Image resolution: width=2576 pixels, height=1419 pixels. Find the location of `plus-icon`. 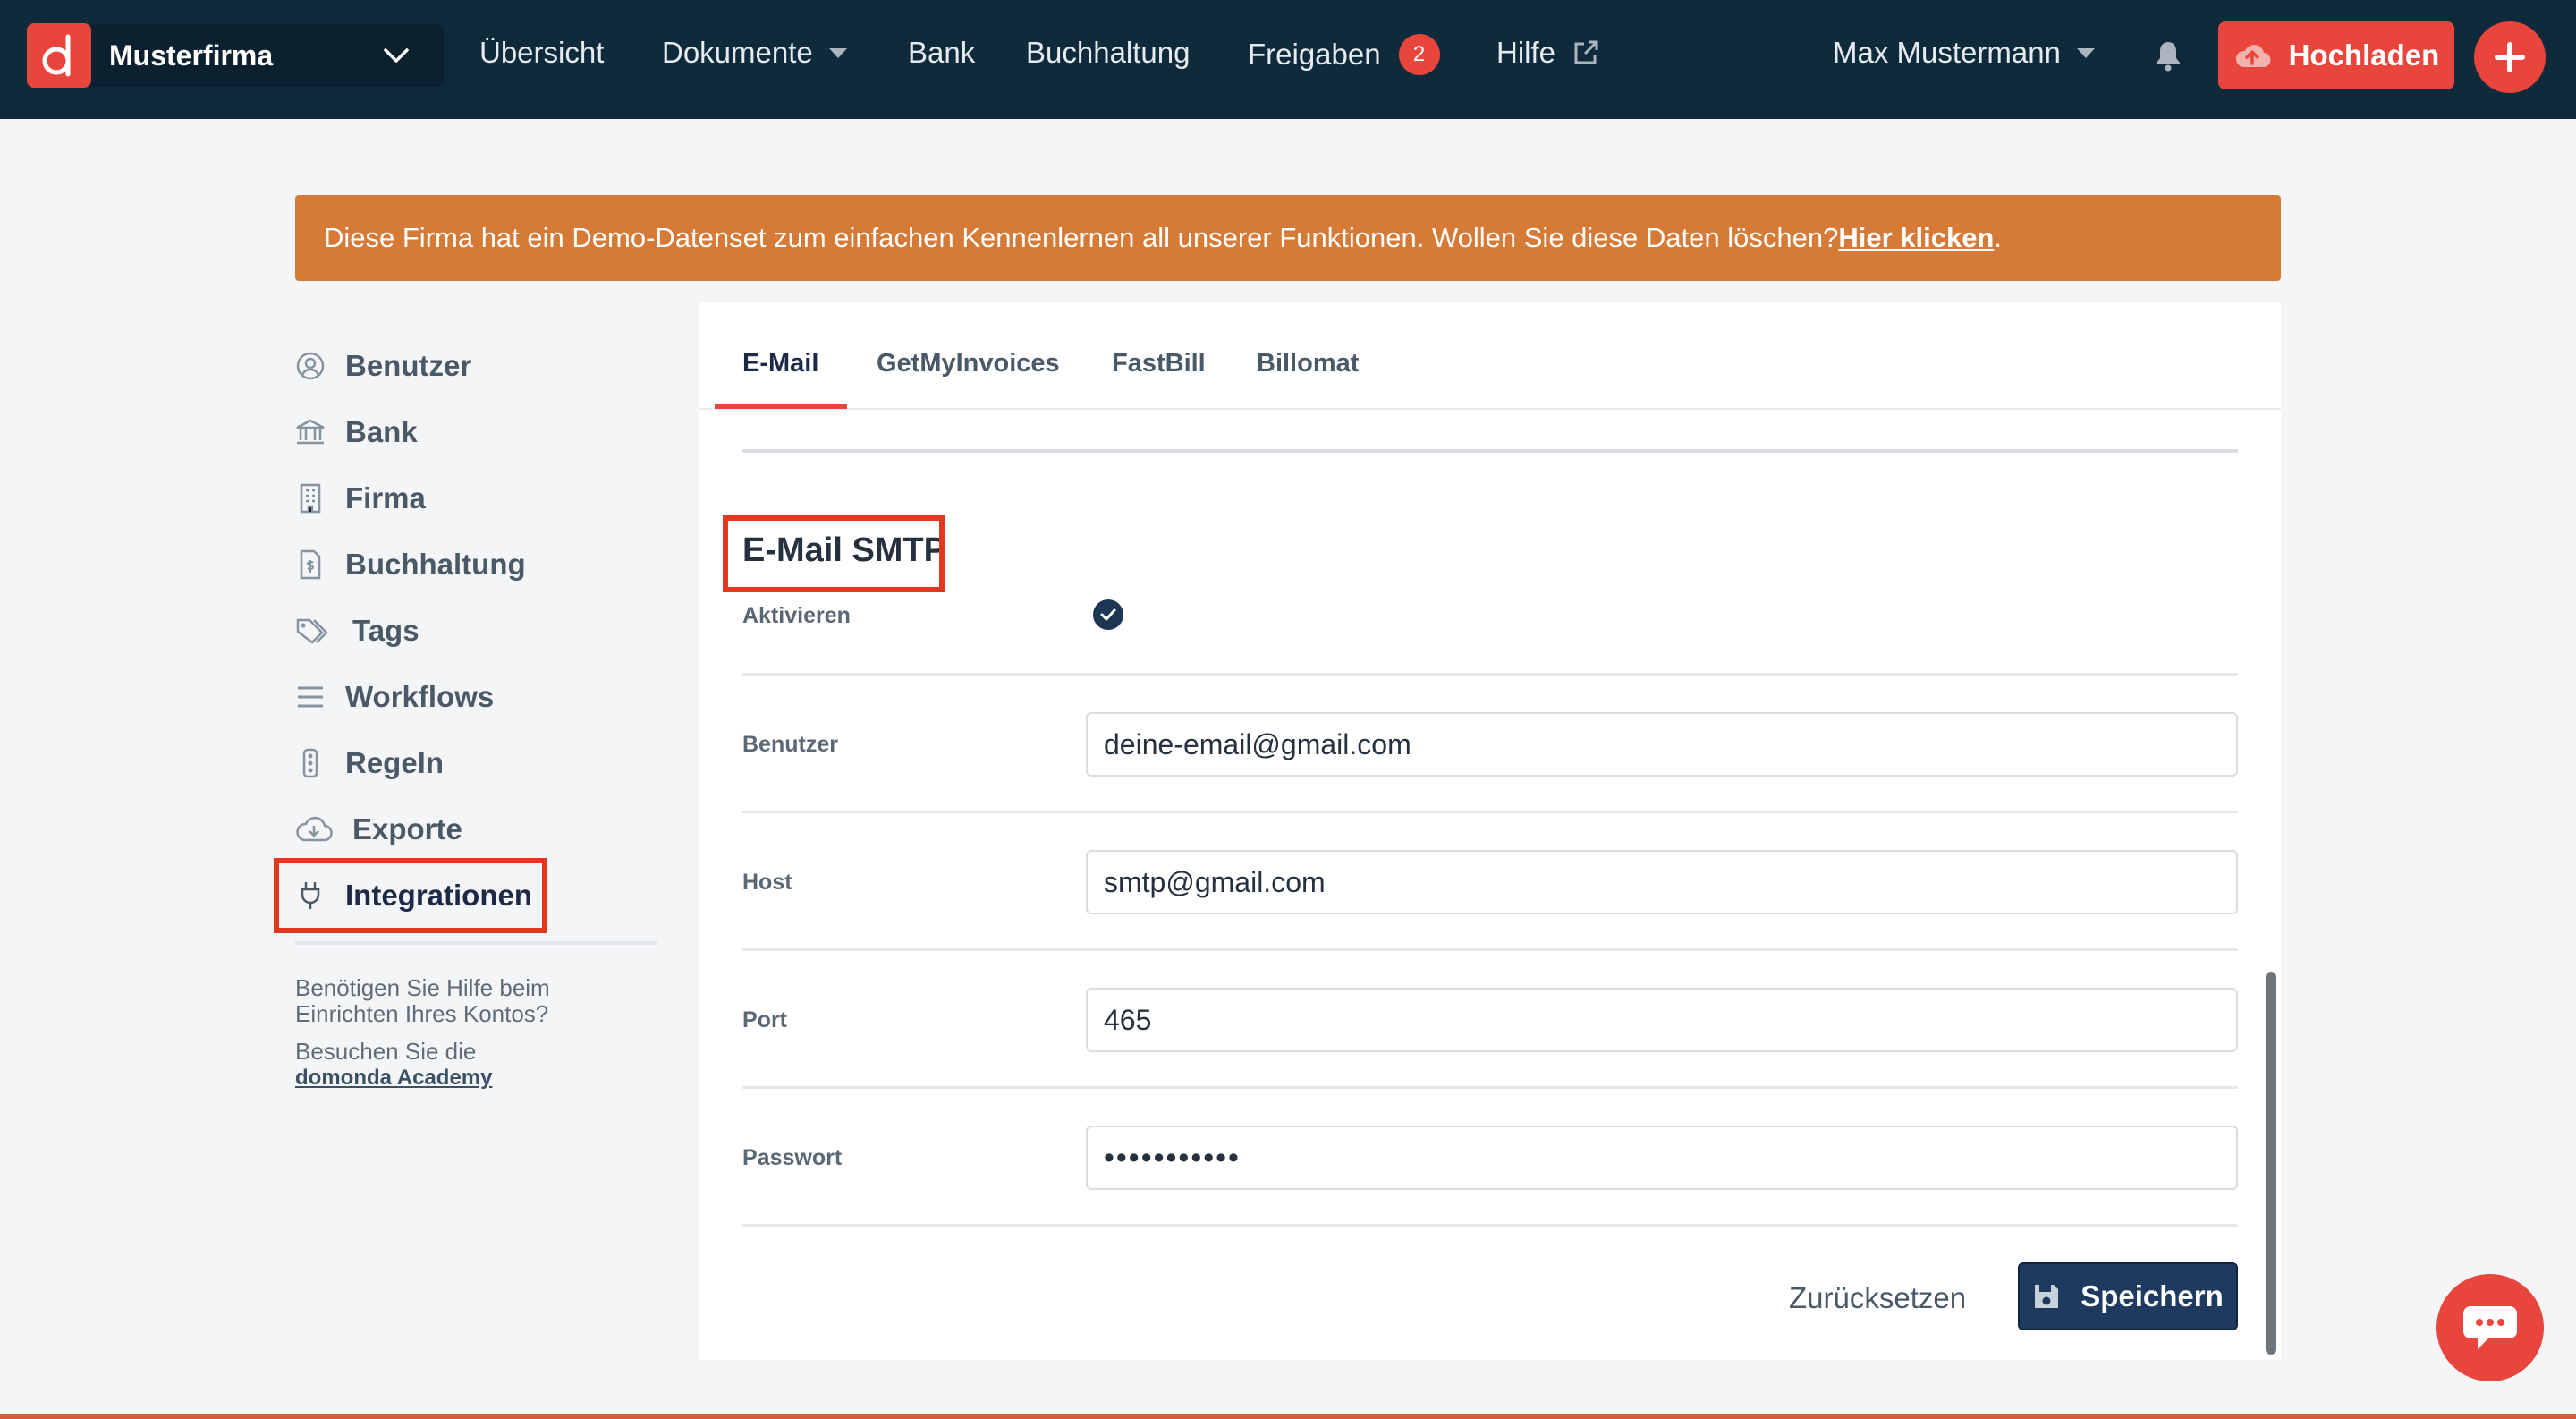

plus-icon is located at coordinates (2510, 57).